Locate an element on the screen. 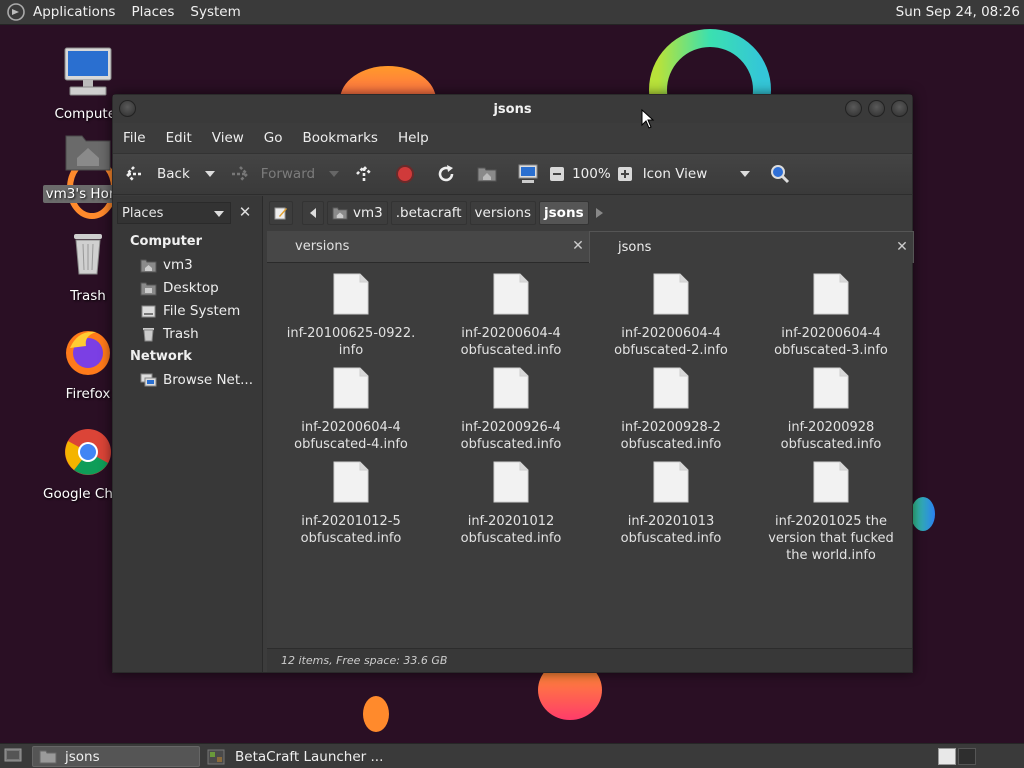 This screenshot has height=768, width=1024. forward-button: Forward is located at coordinates (272, 174).